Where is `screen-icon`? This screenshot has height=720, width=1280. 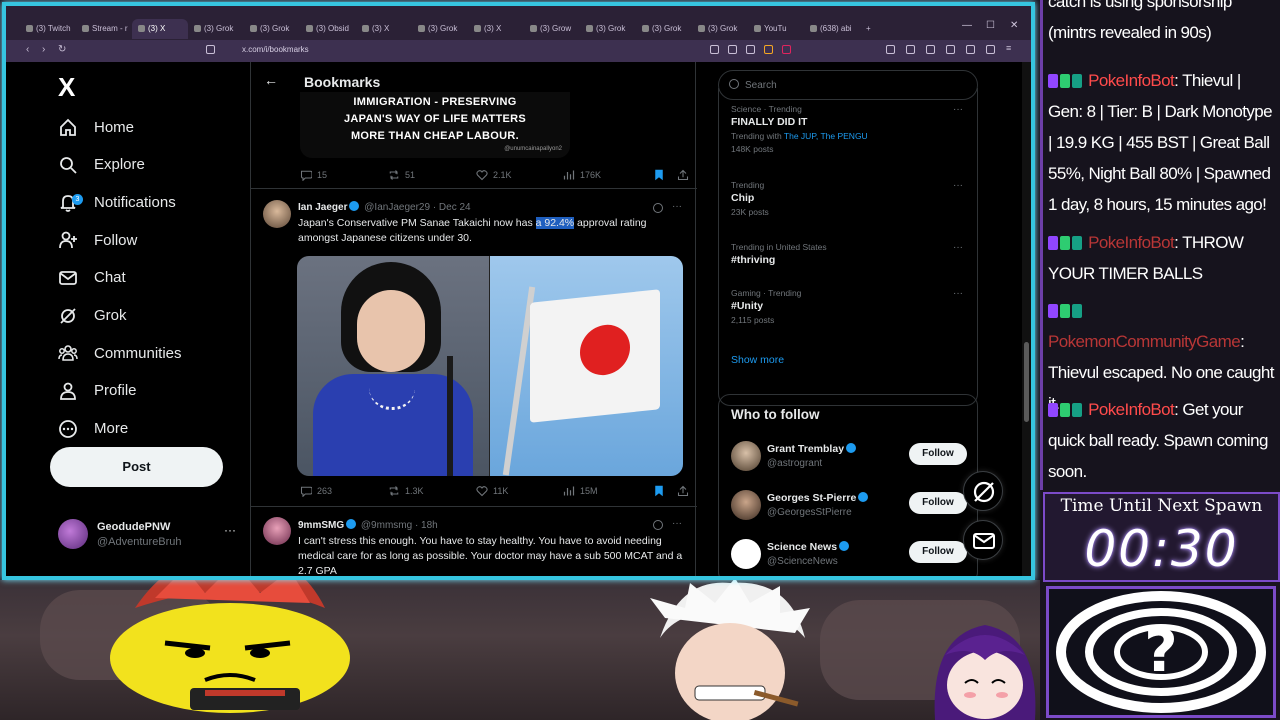
screen-icon is located at coordinates (714, 49).